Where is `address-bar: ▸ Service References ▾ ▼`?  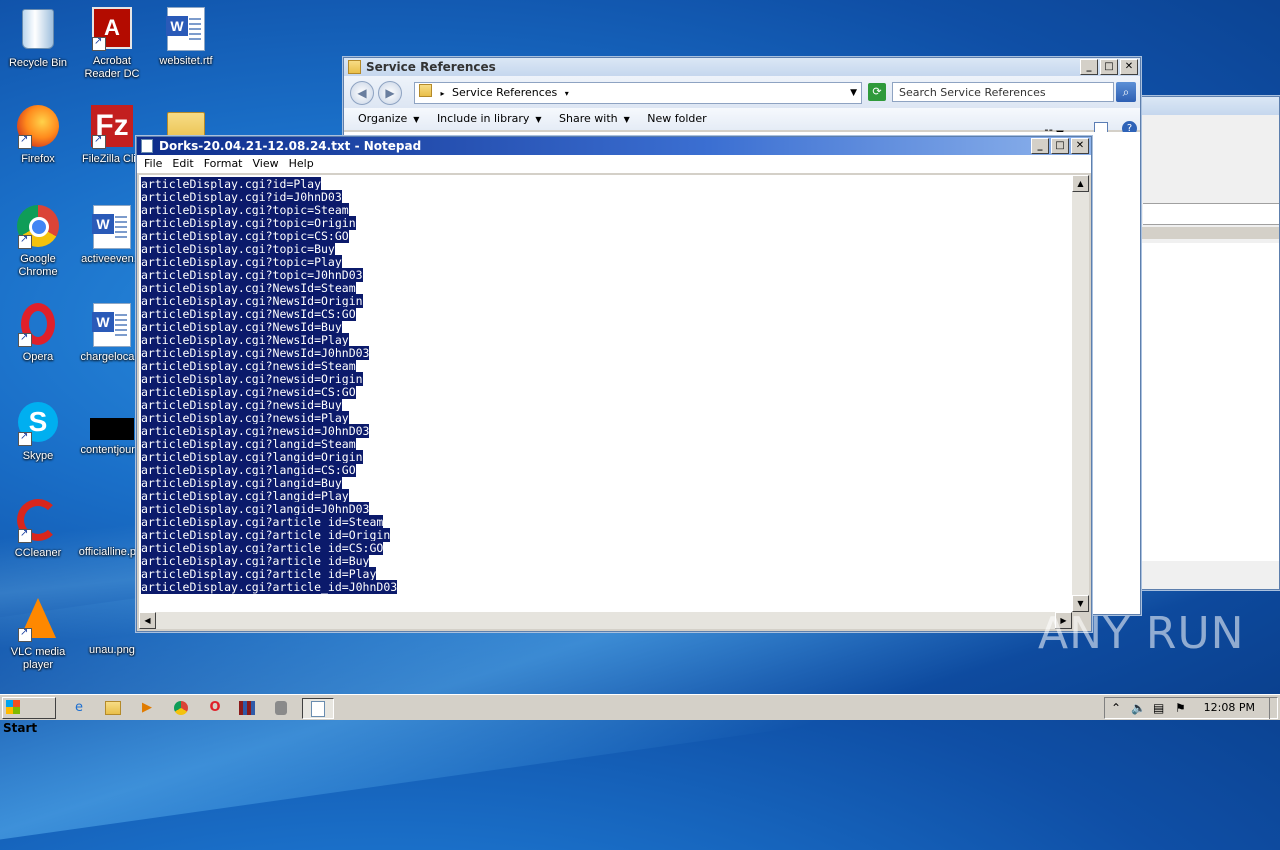
address-bar: ▸ Service References ▾ ▼ is located at coordinates (638, 93).